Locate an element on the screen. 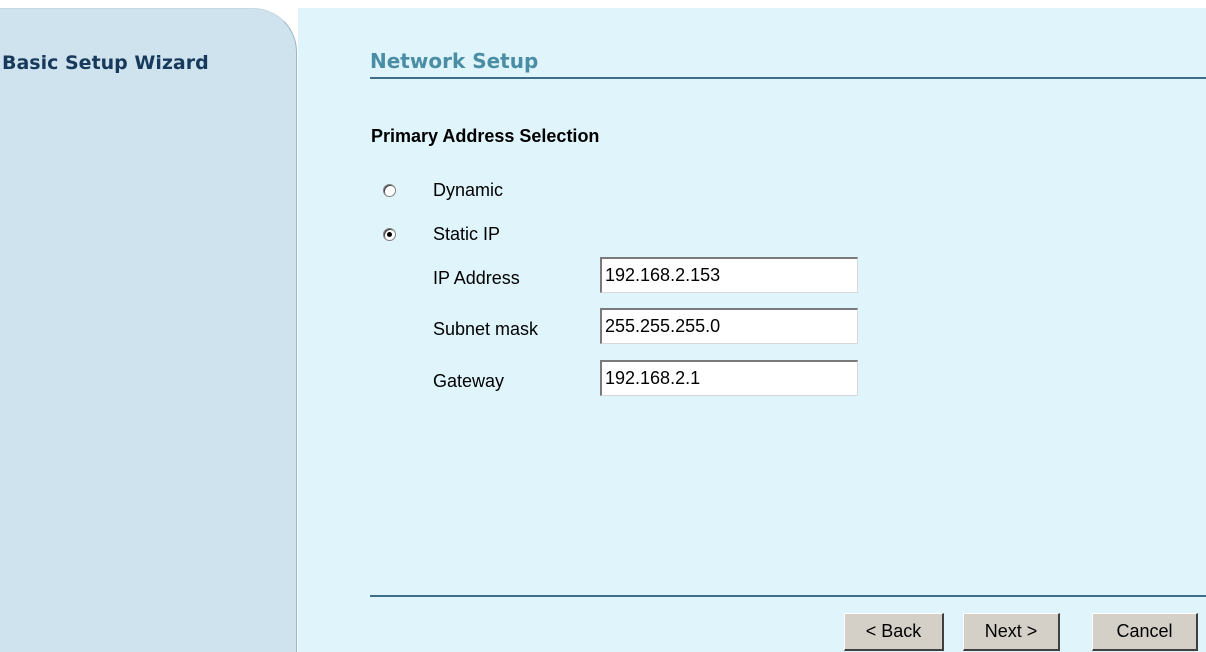  radio-static-ip-button is located at coordinates (389, 234).